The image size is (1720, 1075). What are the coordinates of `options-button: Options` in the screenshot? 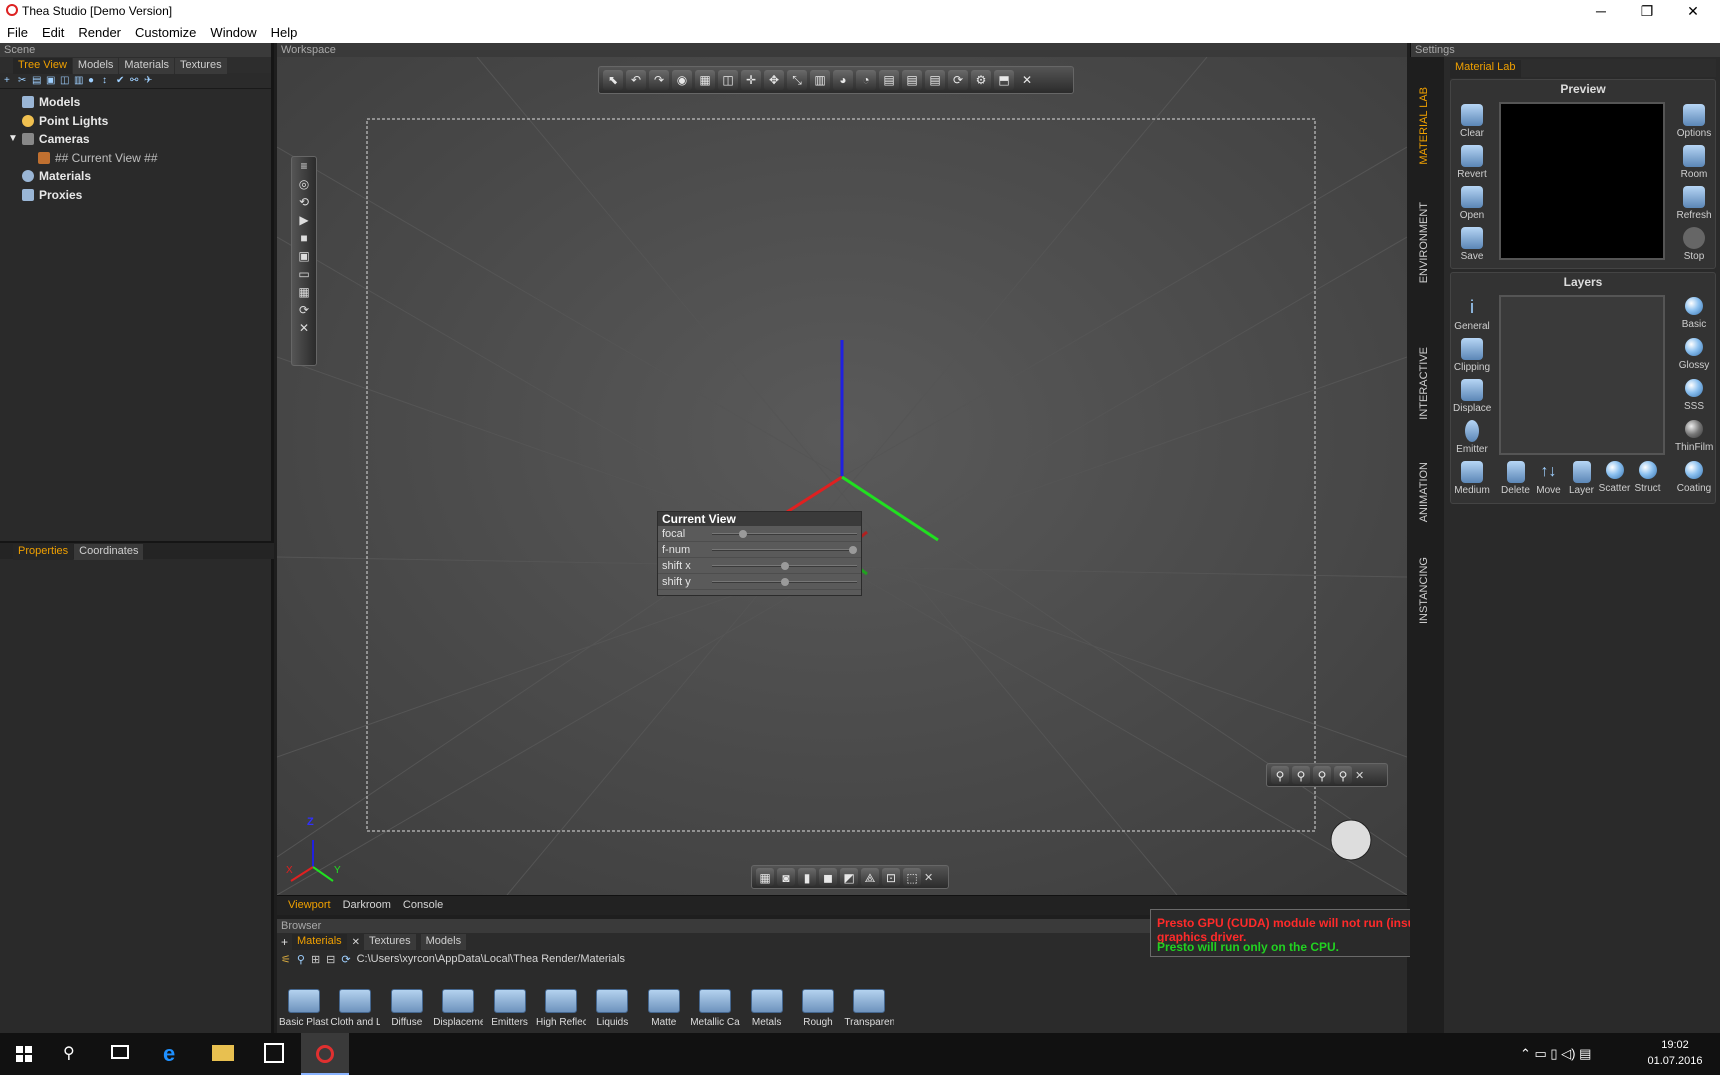 It's located at (1694, 121).